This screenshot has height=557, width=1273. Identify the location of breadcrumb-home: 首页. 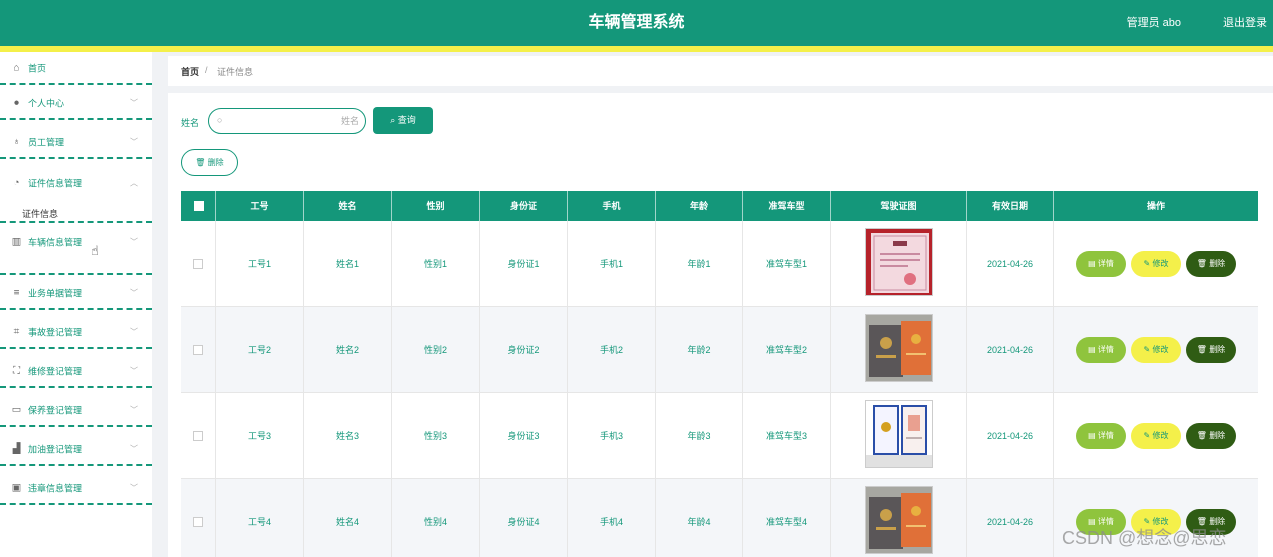
(190, 71).